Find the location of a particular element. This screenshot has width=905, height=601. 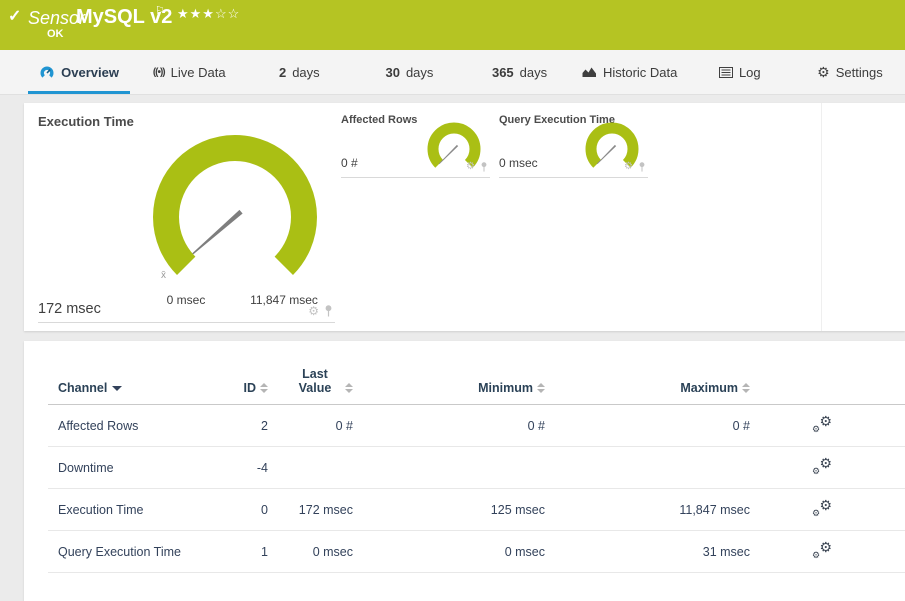

column-header-id: ID is located at coordinates (233, 373).